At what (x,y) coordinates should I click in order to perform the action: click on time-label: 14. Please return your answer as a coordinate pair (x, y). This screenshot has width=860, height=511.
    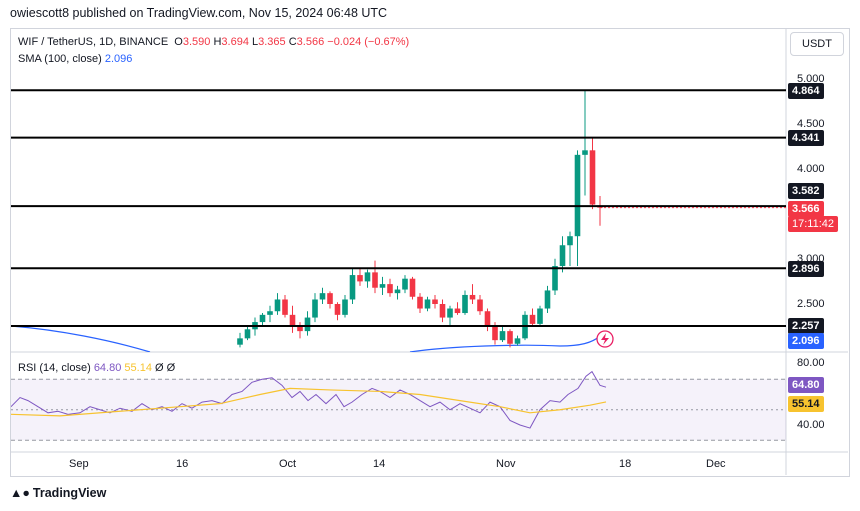
    Looking at the image, I should click on (379, 464).